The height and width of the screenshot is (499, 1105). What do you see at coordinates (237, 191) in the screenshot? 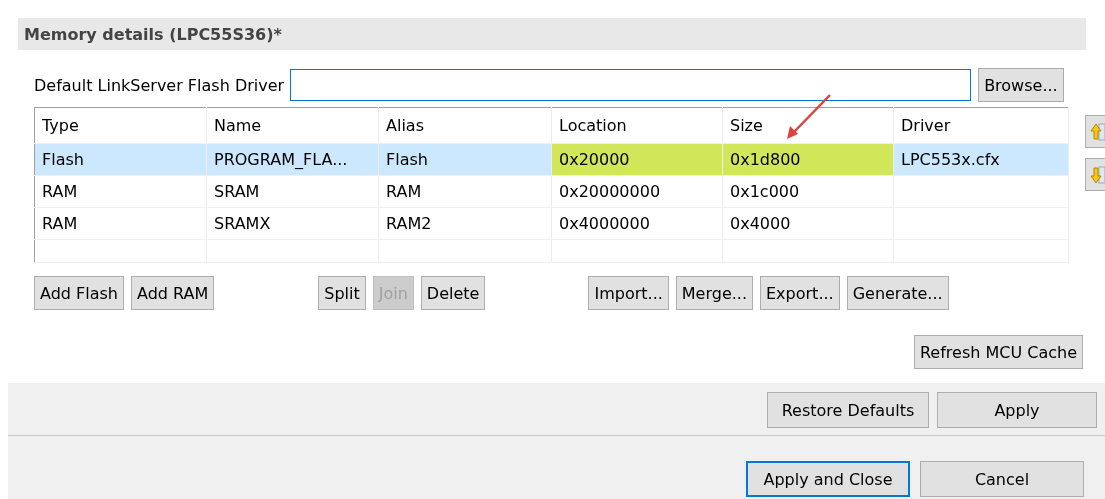
I see `table-cell: SRAM` at bounding box center [237, 191].